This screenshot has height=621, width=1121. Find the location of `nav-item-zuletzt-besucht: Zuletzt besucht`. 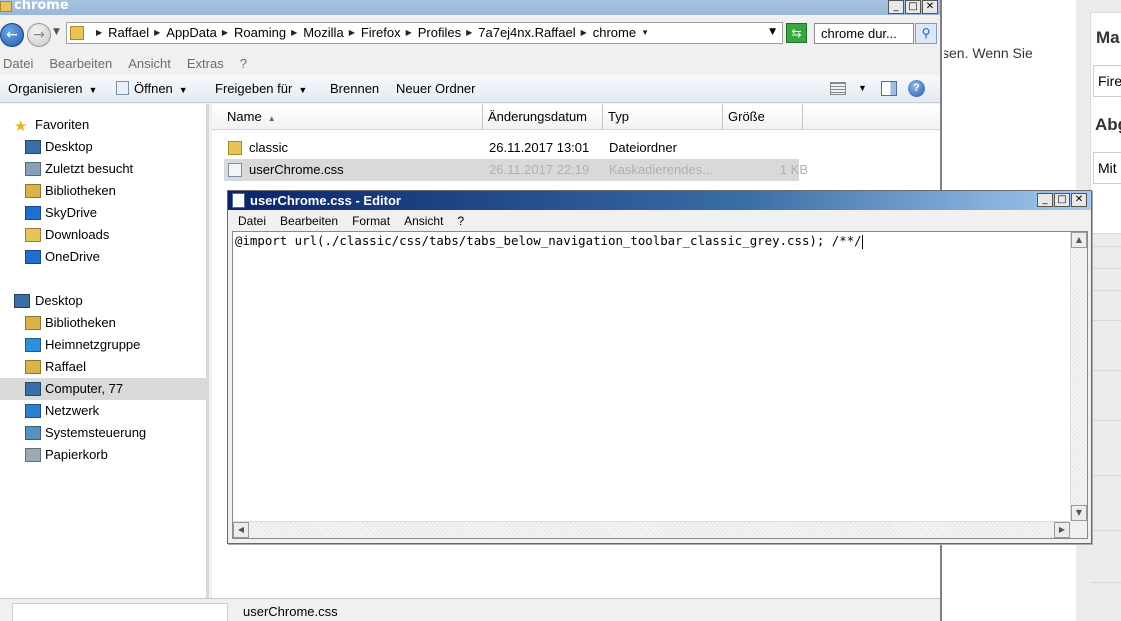

nav-item-zuletzt-besucht: Zuletzt besucht is located at coordinates (104, 169).